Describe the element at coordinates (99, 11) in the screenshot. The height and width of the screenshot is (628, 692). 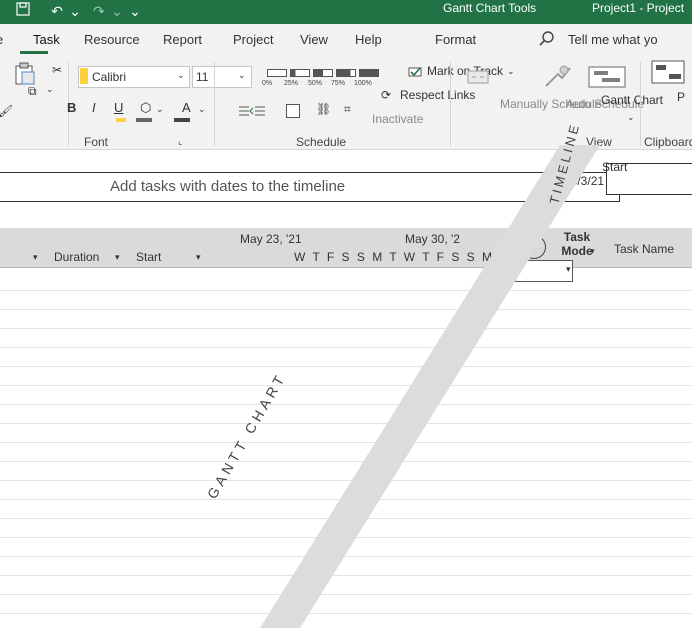
I see `redo-icon: ↷` at that location.